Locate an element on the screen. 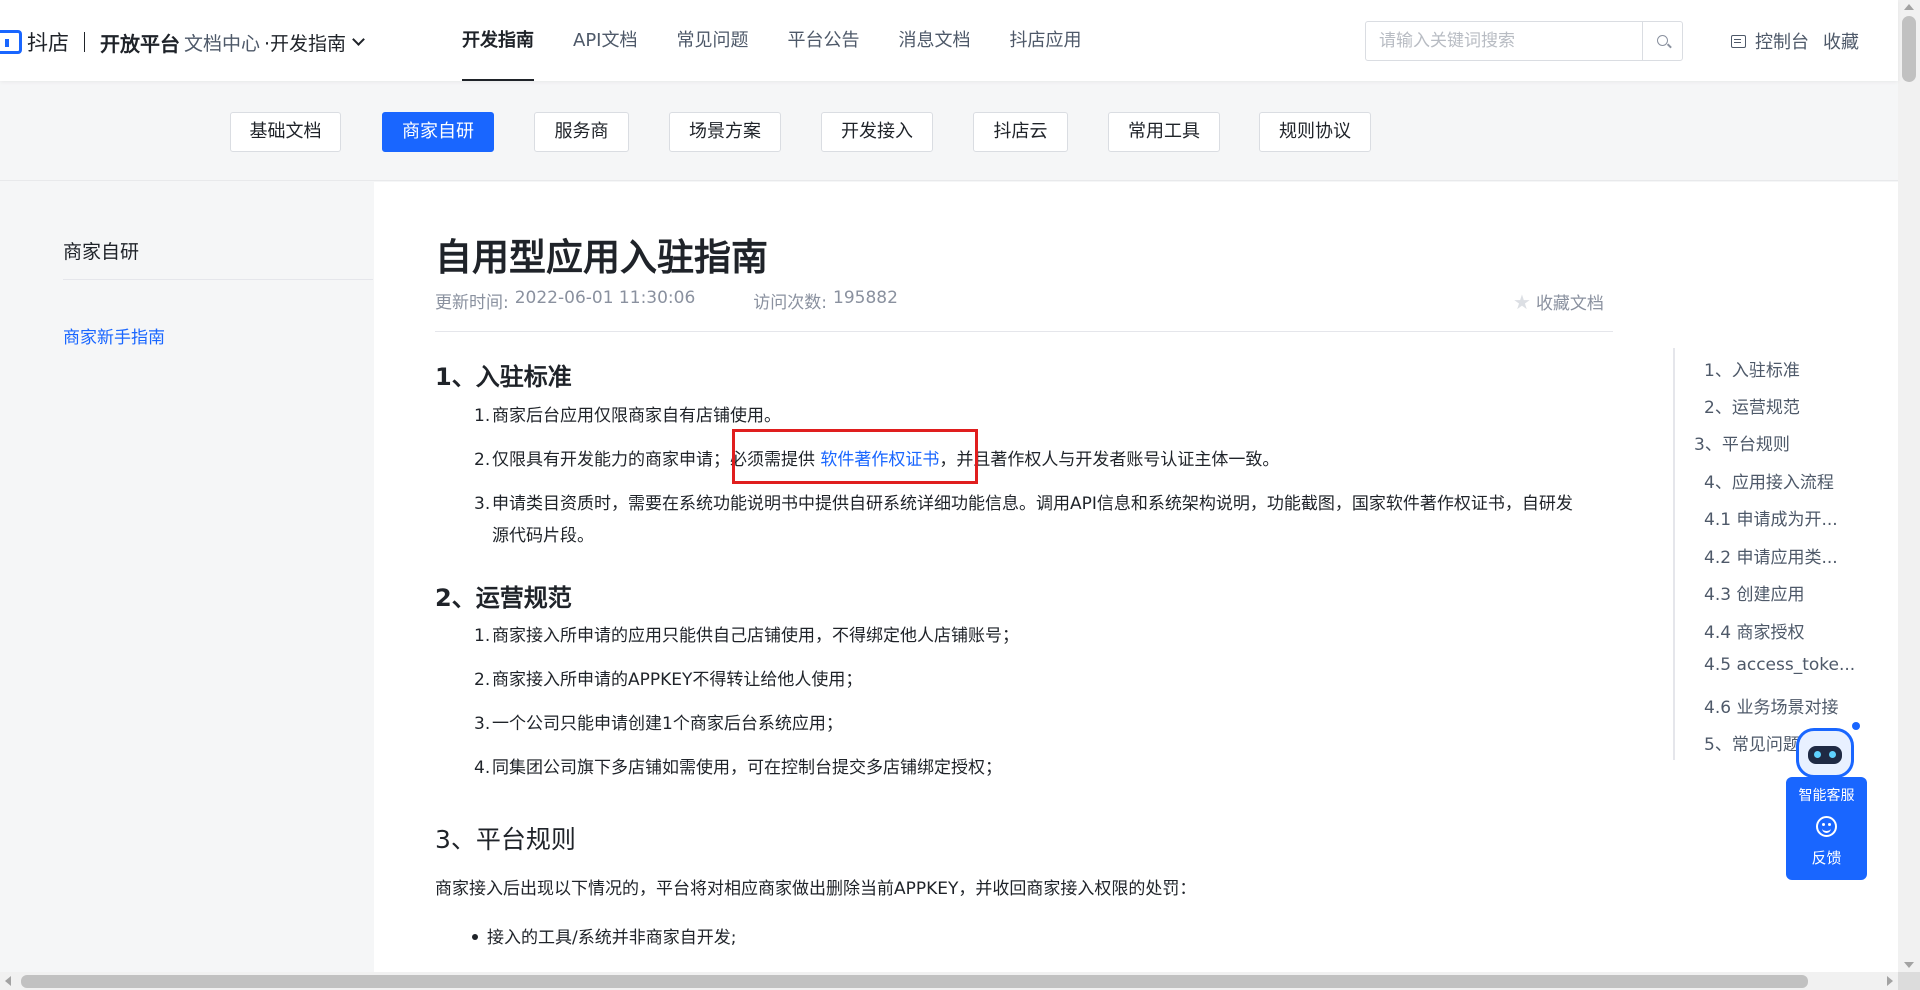 The height and width of the screenshot is (990, 1920). scrollbar-corner is located at coordinates (1909, 981).